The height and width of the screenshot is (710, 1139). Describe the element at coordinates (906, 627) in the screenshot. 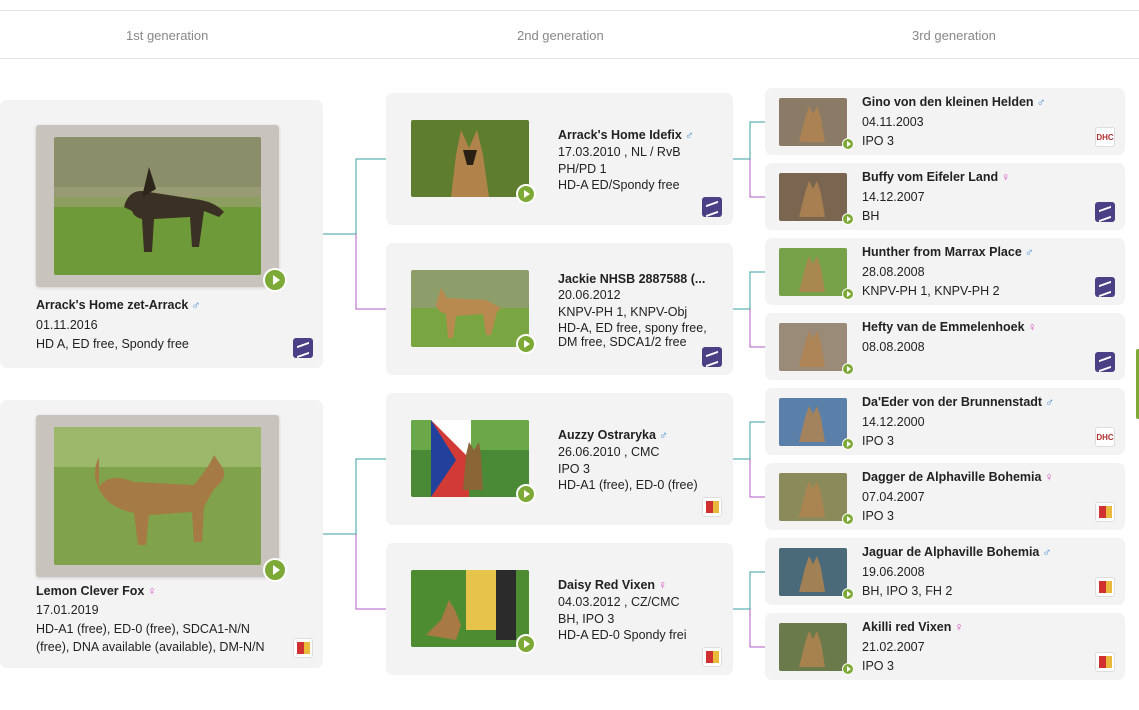

I see `dog-name-text: Akilli red Vixen` at that location.